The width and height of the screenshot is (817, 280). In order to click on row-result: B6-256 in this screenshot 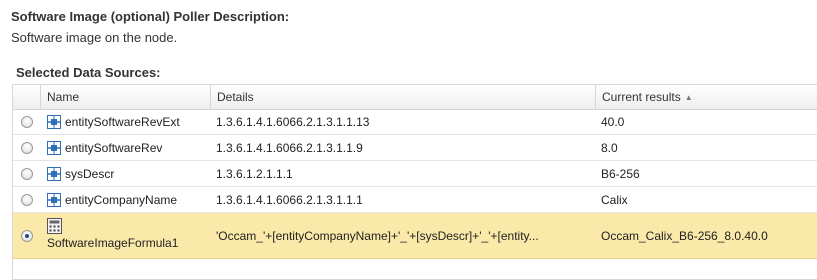, I will do `click(620, 173)`.